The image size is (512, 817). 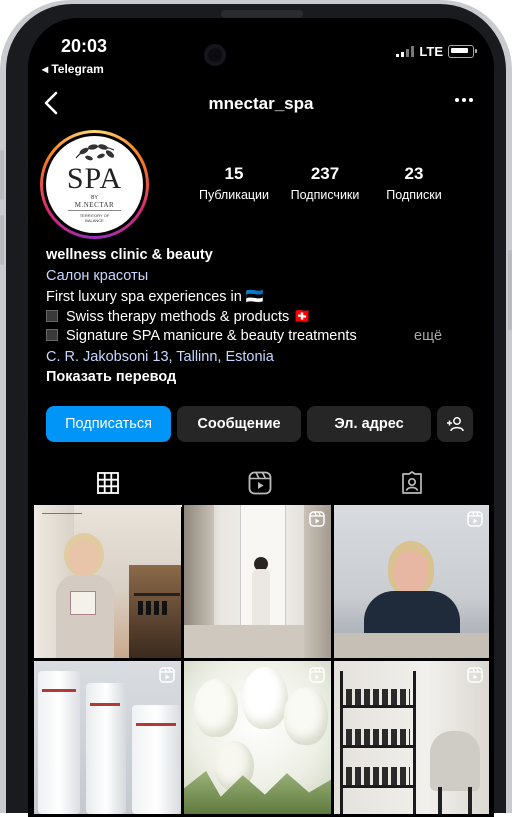 What do you see at coordinates (129, 255) in the screenshot?
I see `bio-name: wellness clinic & beauty` at bounding box center [129, 255].